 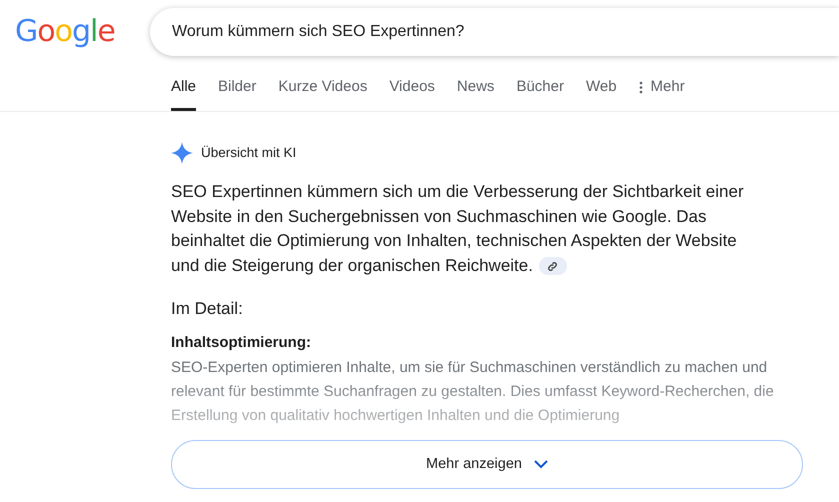 I want to click on show-more-button: Mehr anzeigen, so click(x=487, y=464).